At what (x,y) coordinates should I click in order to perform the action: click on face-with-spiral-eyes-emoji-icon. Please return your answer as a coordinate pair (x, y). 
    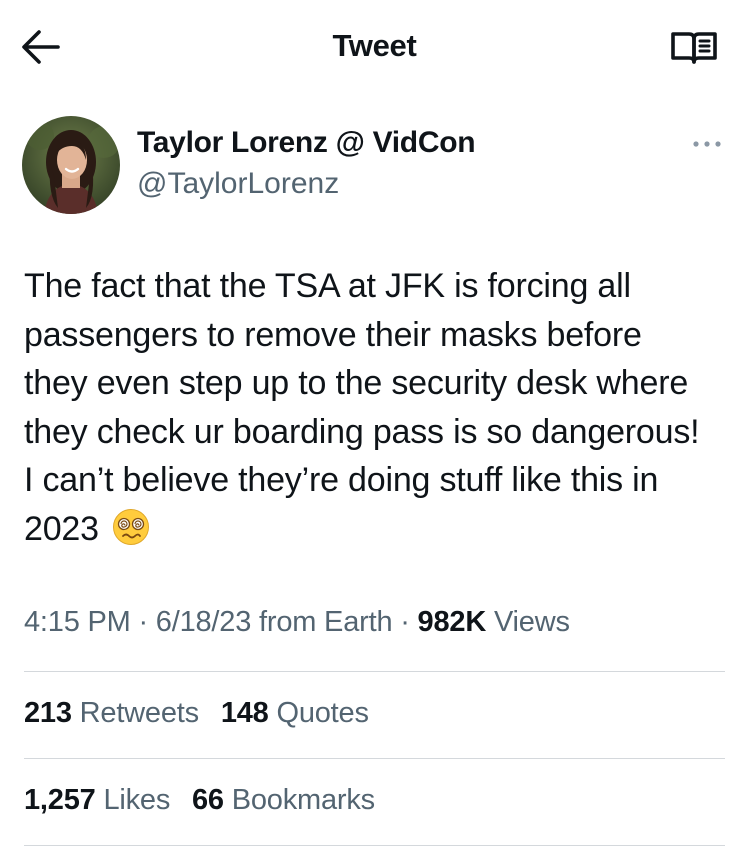
    Looking at the image, I should click on (131, 526).